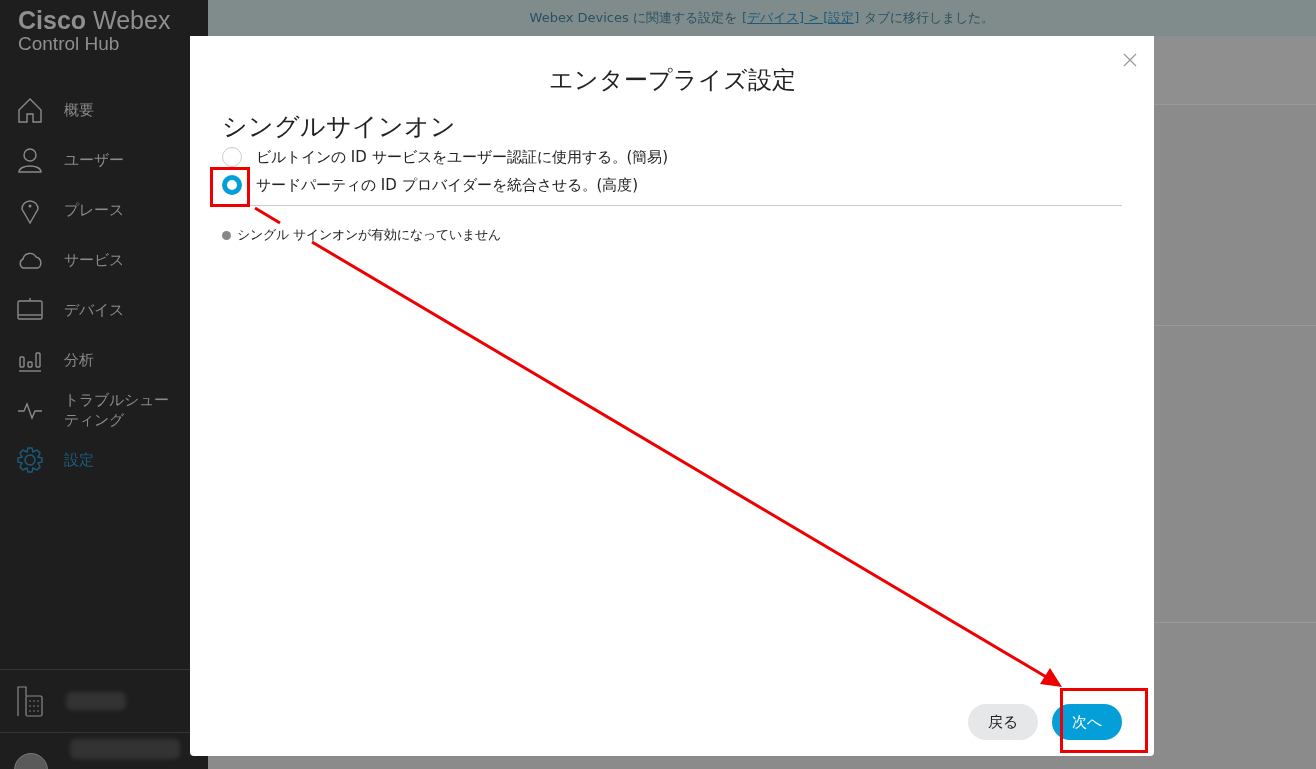 The image size is (1316, 769). I want to click on banner-text: タブに移行しました。, so click(929, 18).